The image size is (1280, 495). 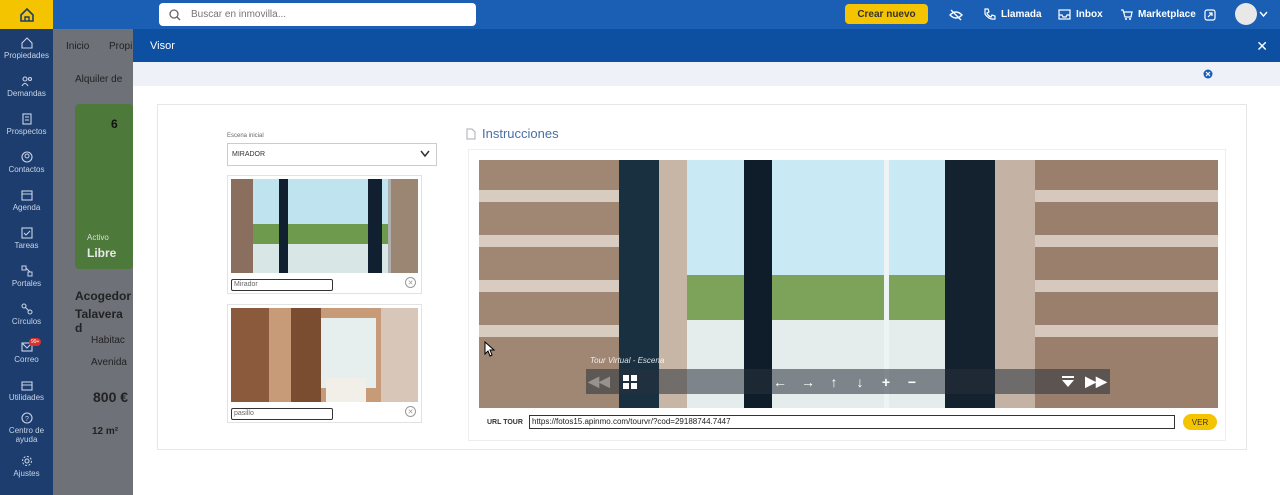 What do you see at coordinates (26, 207) in the screenshot?
I see `sidebar-label: Agenda` at bounding box center [26, 207].